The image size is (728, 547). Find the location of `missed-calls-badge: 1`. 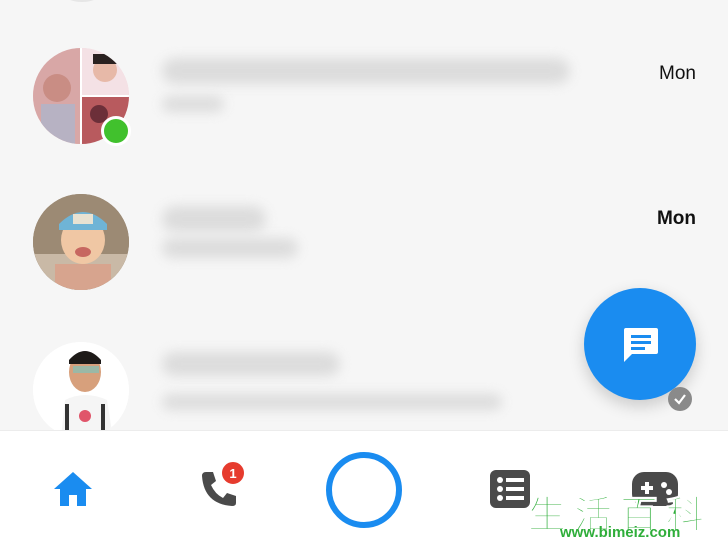

missed-calls-badge: 1 is located at coordinates (233, 473).